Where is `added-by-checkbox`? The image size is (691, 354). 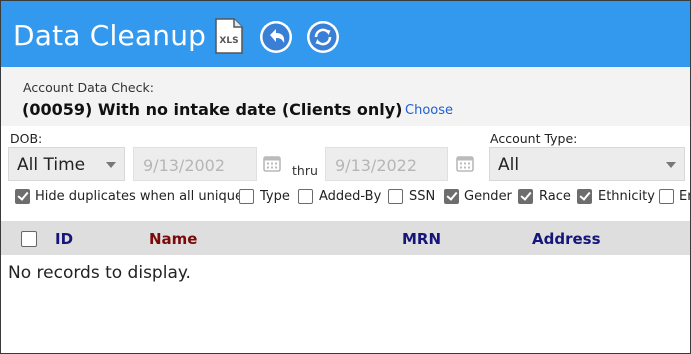
added-by-checkbox is located at coordinates (305, 196).